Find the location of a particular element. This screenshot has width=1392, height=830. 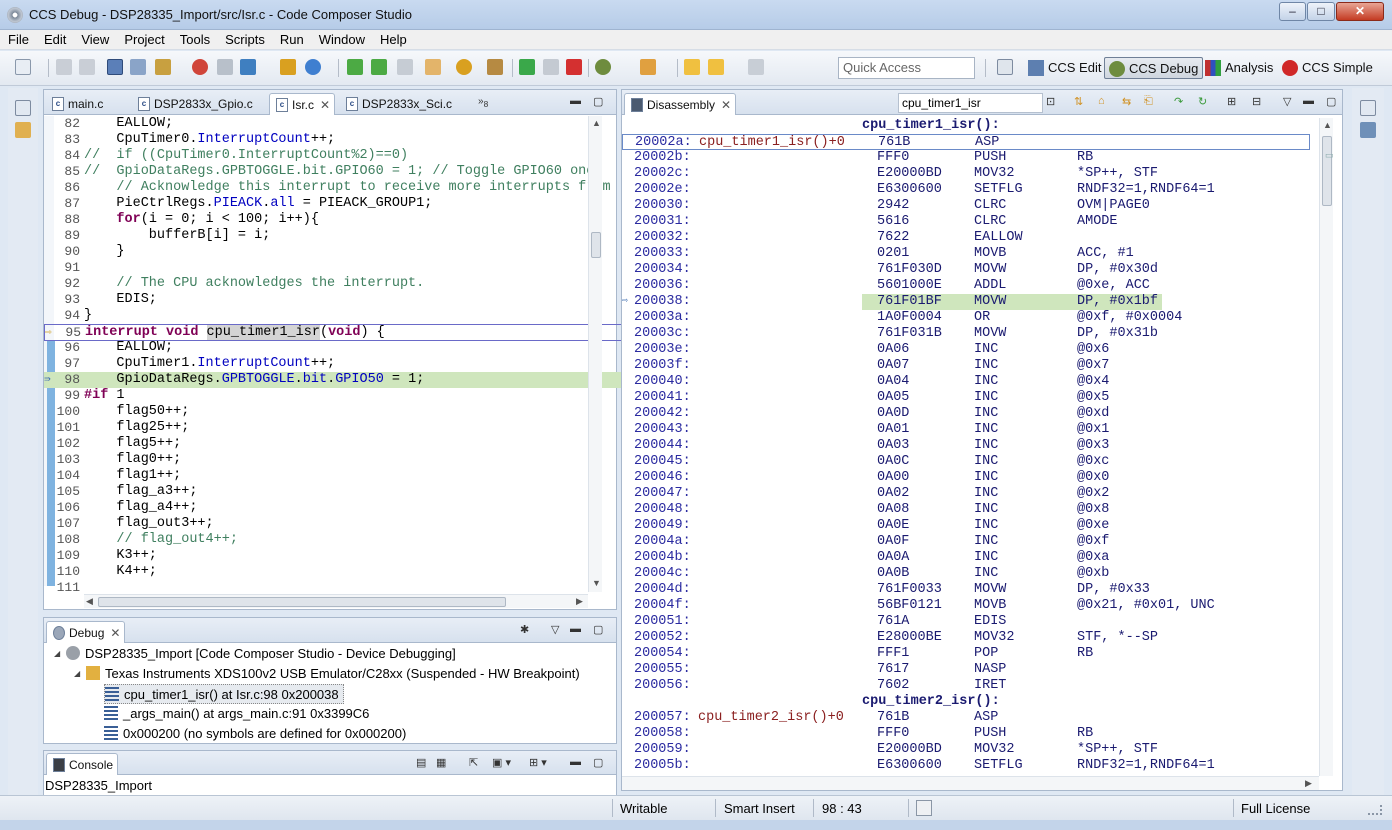

scroll-lock-icon: ▦ is located at coordinates (441, 762).